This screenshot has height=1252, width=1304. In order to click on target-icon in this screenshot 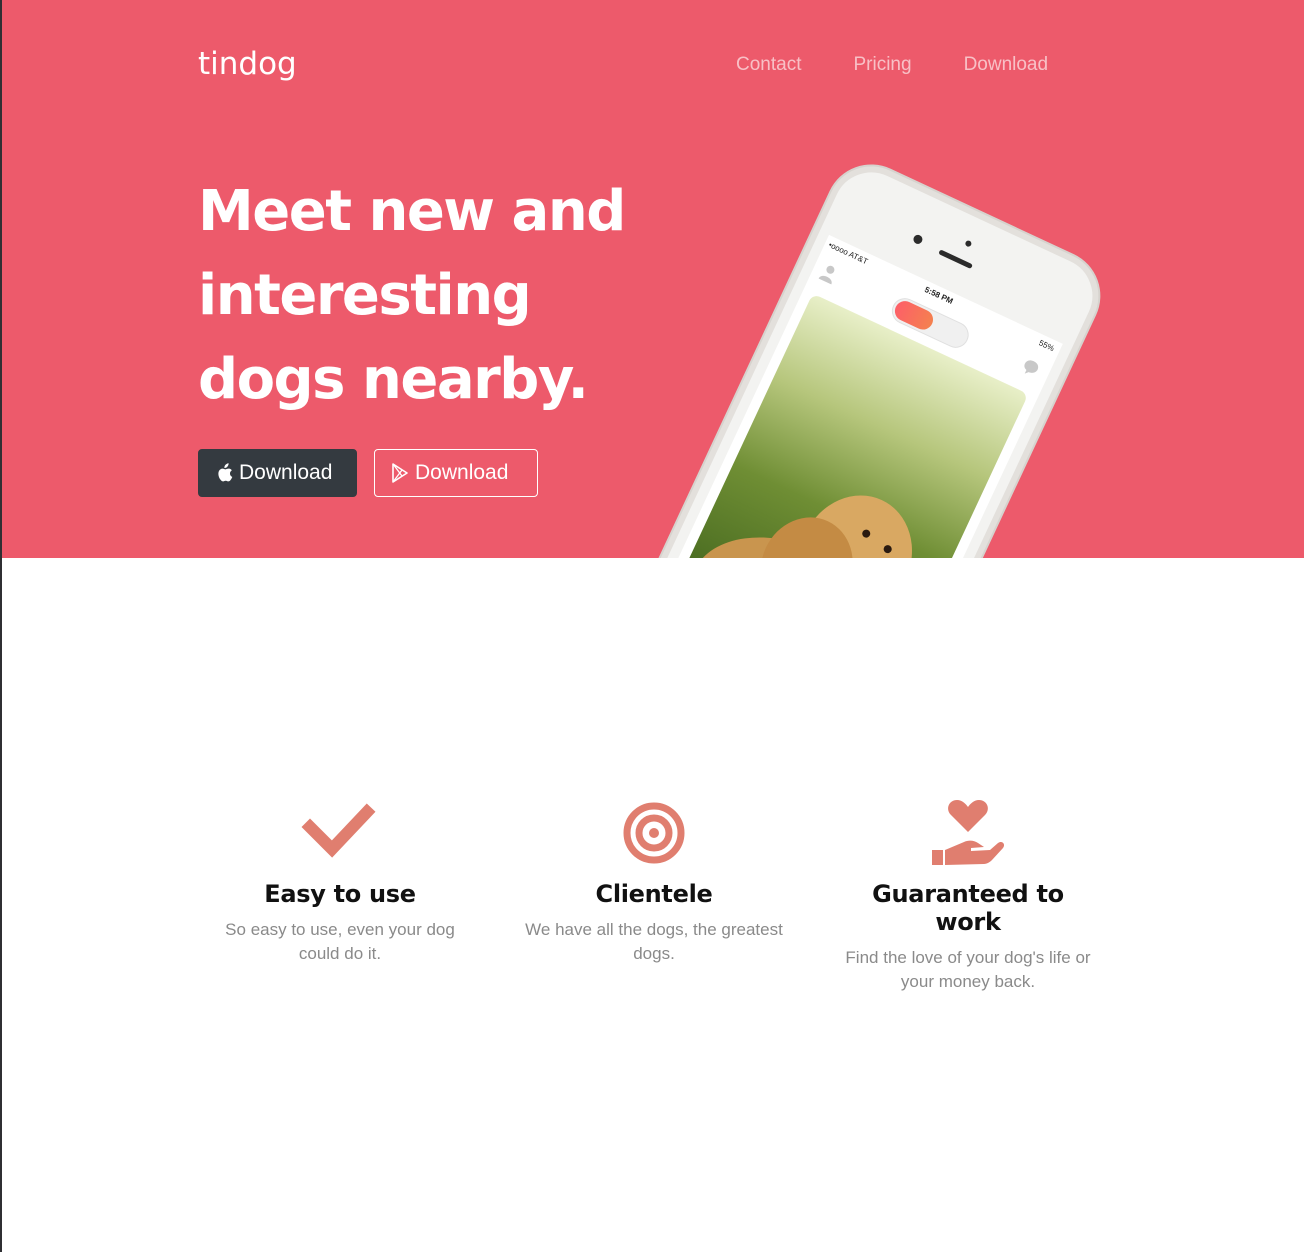, I will do `click(654, 833)`.